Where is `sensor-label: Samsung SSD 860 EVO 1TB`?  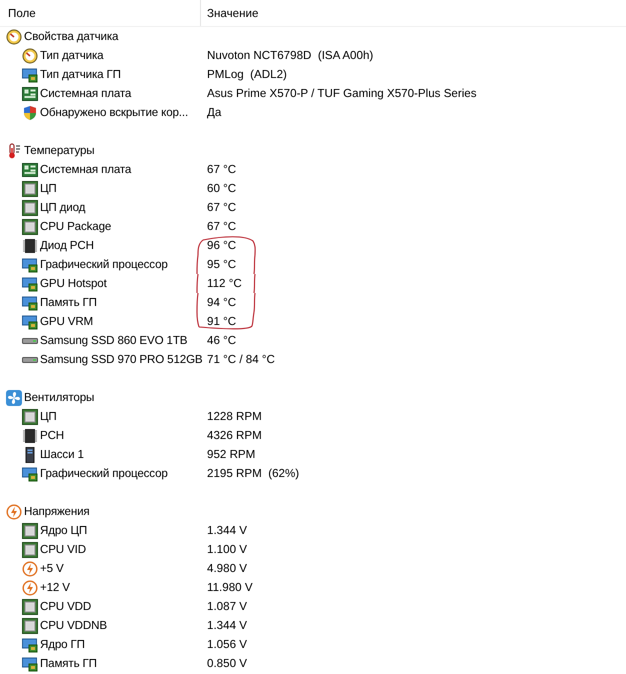 sensor-label: Samsung SSD 860 EVO 1TB is located at coordinates (114, 340).